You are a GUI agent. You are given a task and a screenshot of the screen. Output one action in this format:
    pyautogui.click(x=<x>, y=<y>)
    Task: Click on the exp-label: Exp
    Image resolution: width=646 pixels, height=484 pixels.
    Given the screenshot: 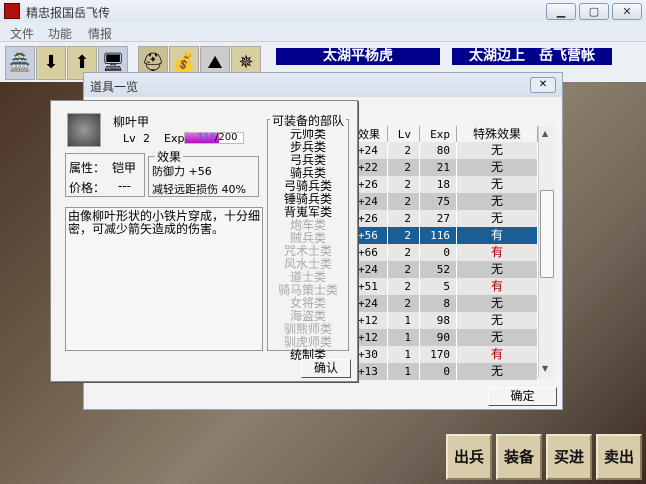 What is the action you would take?
    pyautogui.click(x=174, y=138)
    